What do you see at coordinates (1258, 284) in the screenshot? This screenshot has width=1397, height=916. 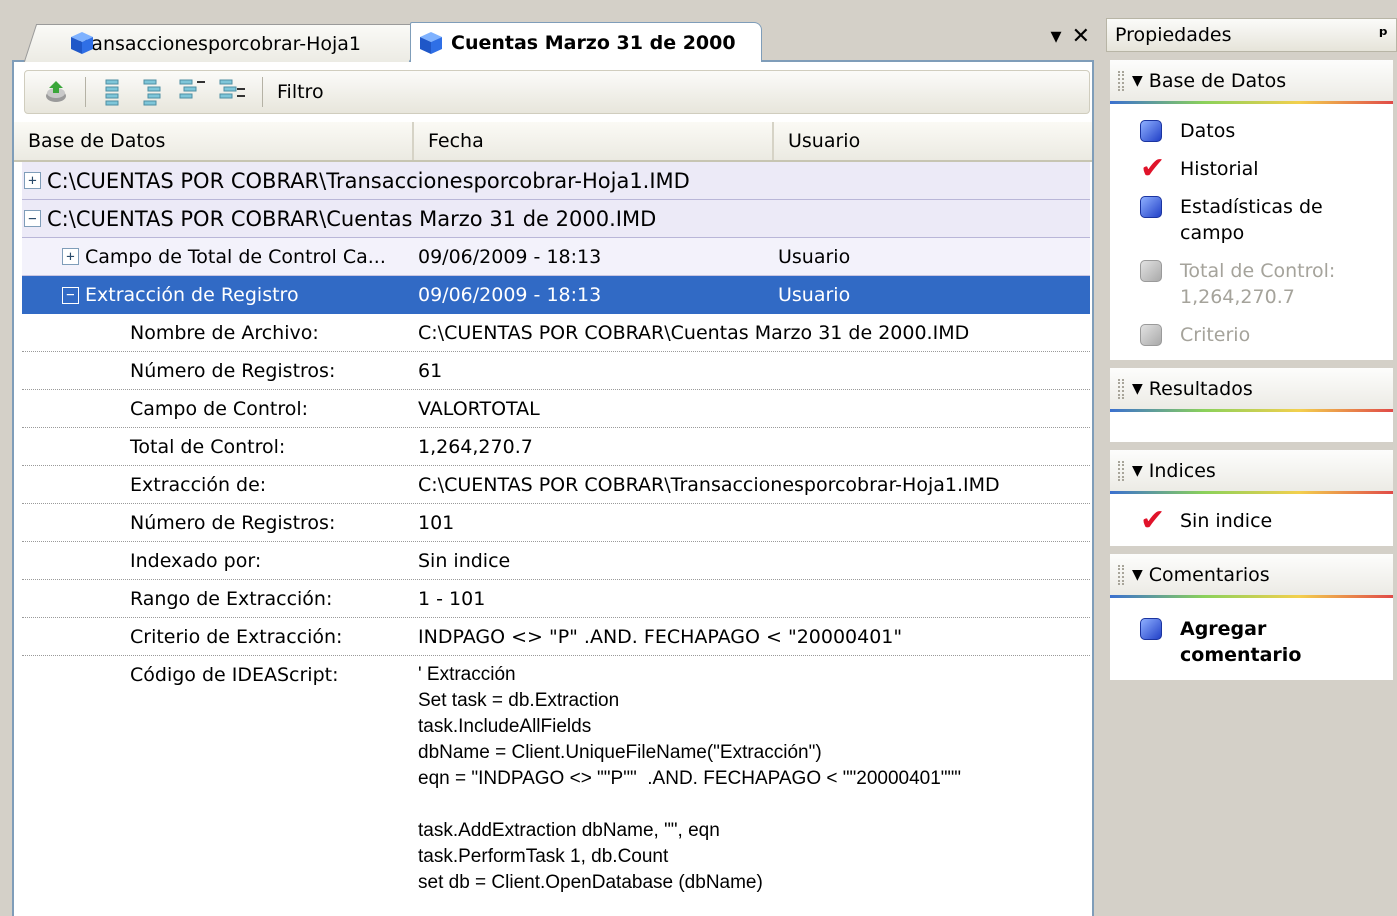 I see `property-label: Total de Control: 1,264,270.7` at bounding box center [1258, 284].